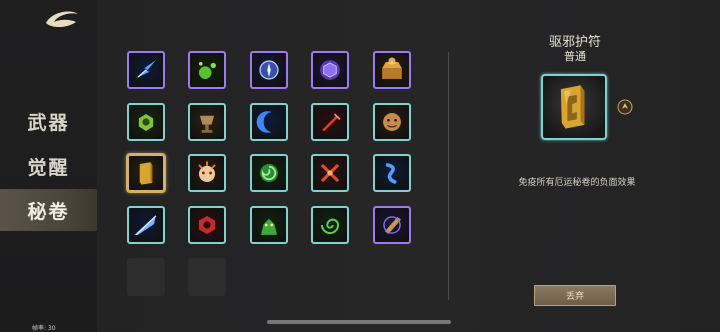  I want to click on blue-lightning-bolt-icon, so click(146, 69).